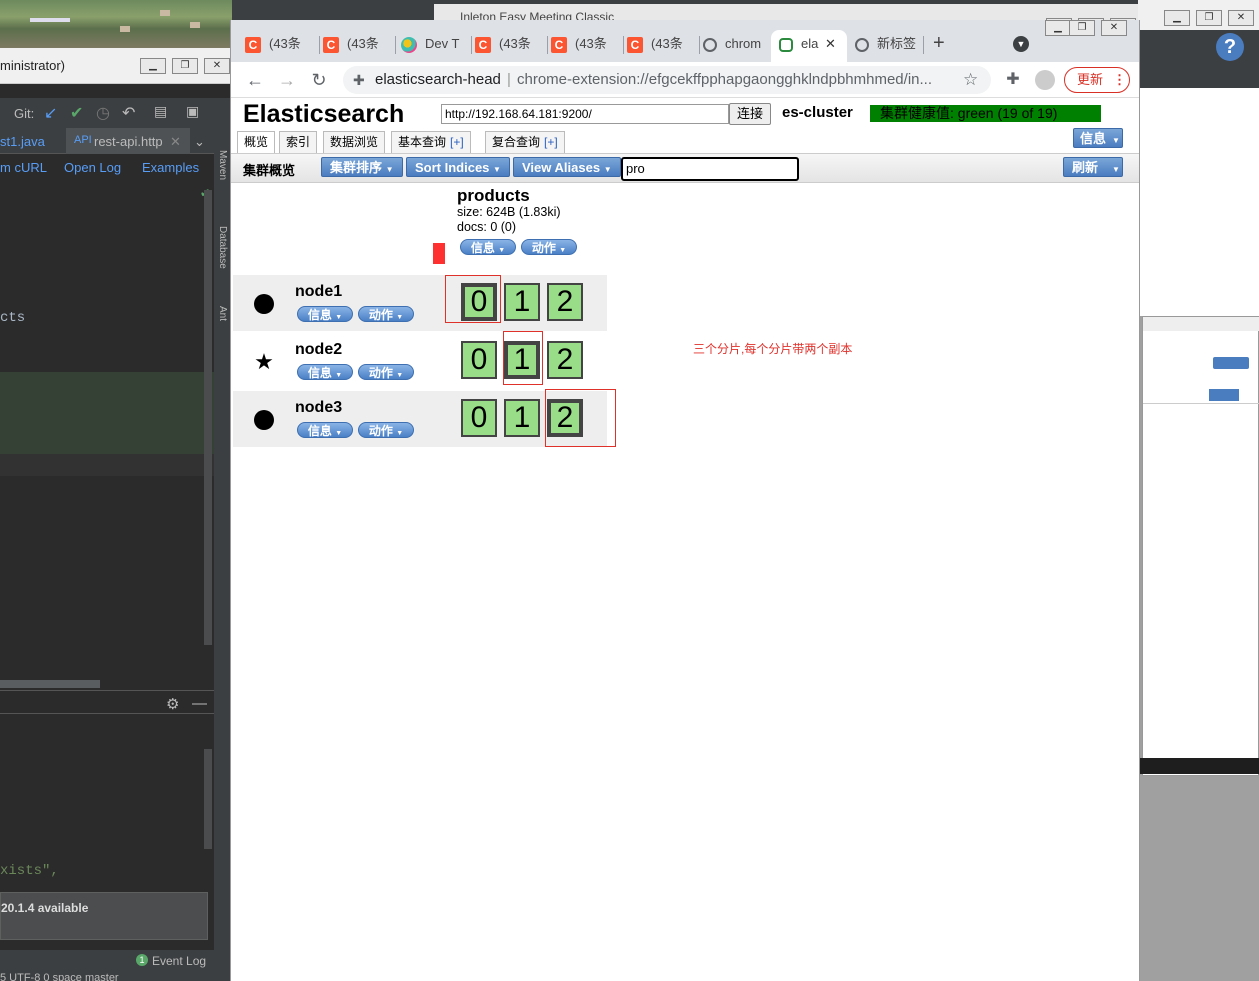  Describe the element at coordinates (1098, 138) in the screenshot. I see `info-menu-button: 信息 ▼` at that location.